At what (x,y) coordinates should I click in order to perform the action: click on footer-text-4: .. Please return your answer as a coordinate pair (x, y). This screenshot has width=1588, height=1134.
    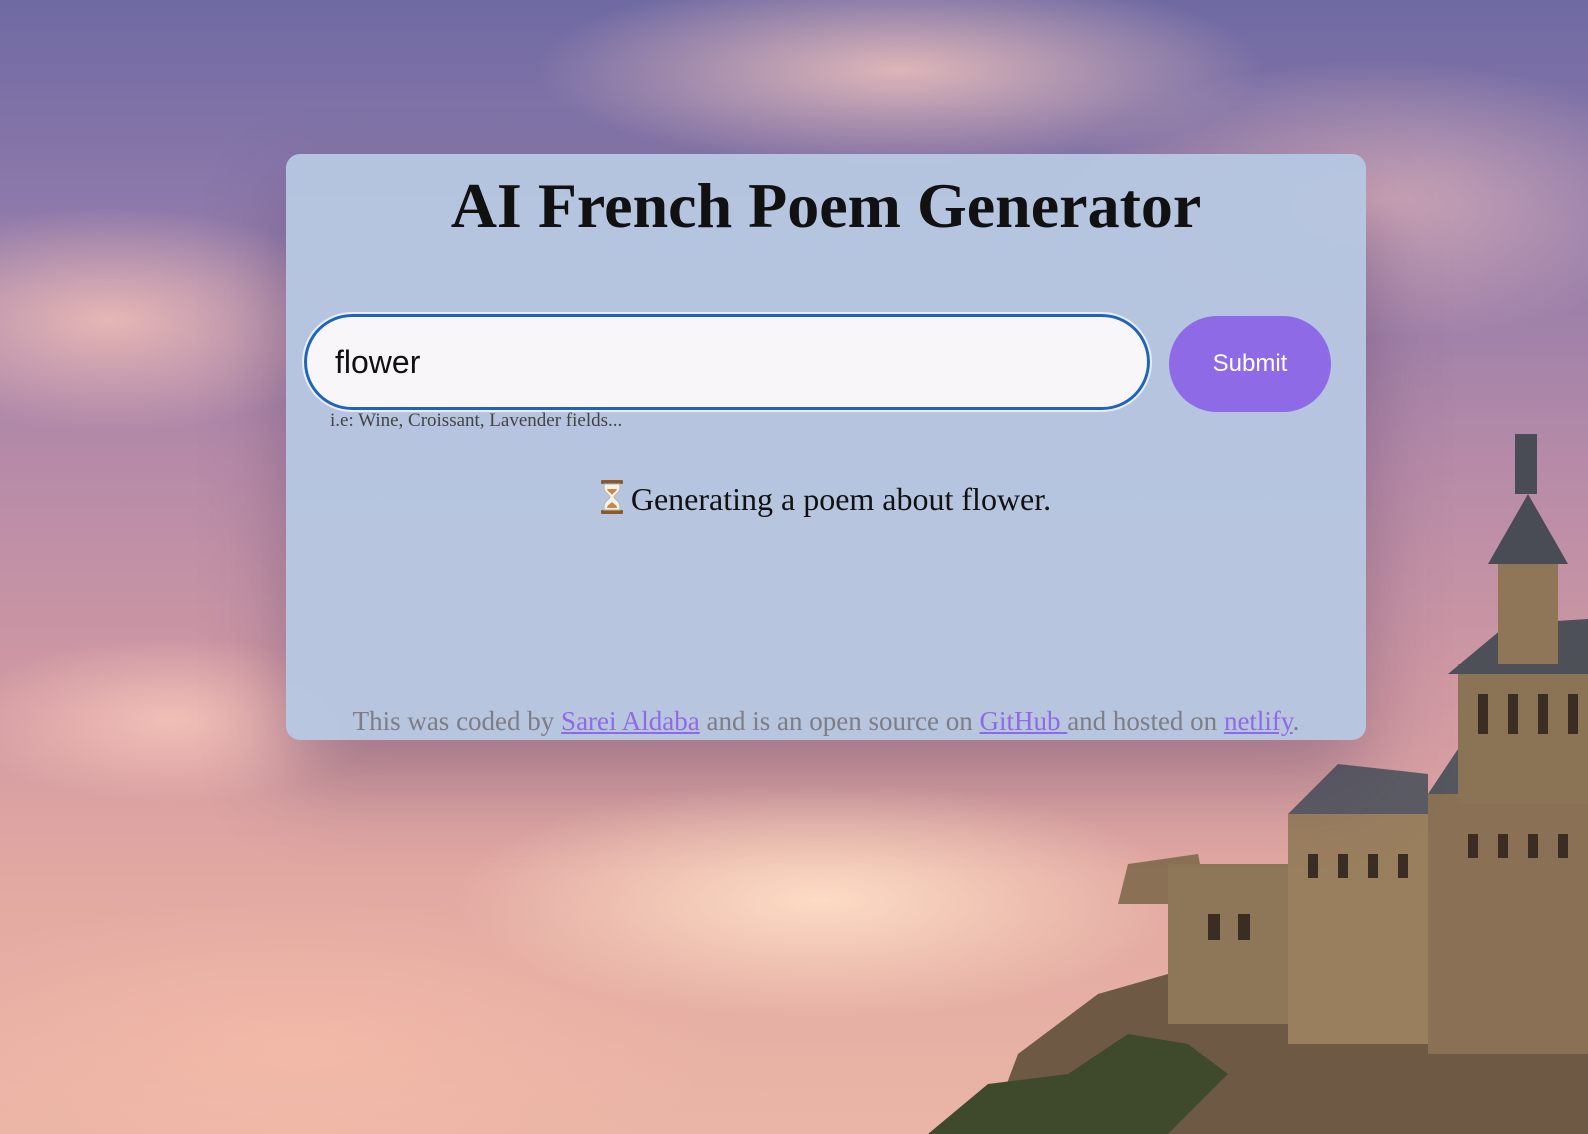
    Looking at the image, I should click on (1296, 721).